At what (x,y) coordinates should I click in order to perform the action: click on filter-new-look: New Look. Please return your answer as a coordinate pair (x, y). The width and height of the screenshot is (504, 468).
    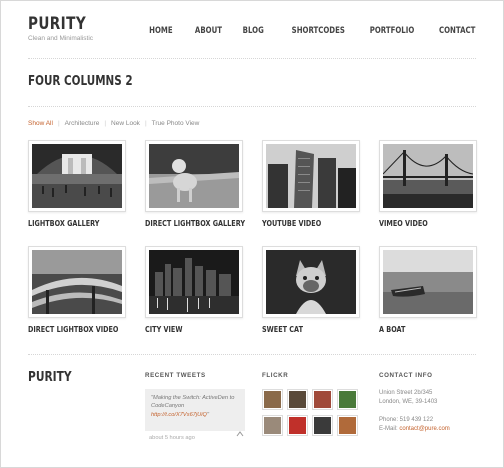
    Looking at the image, I should click on (125, 123).